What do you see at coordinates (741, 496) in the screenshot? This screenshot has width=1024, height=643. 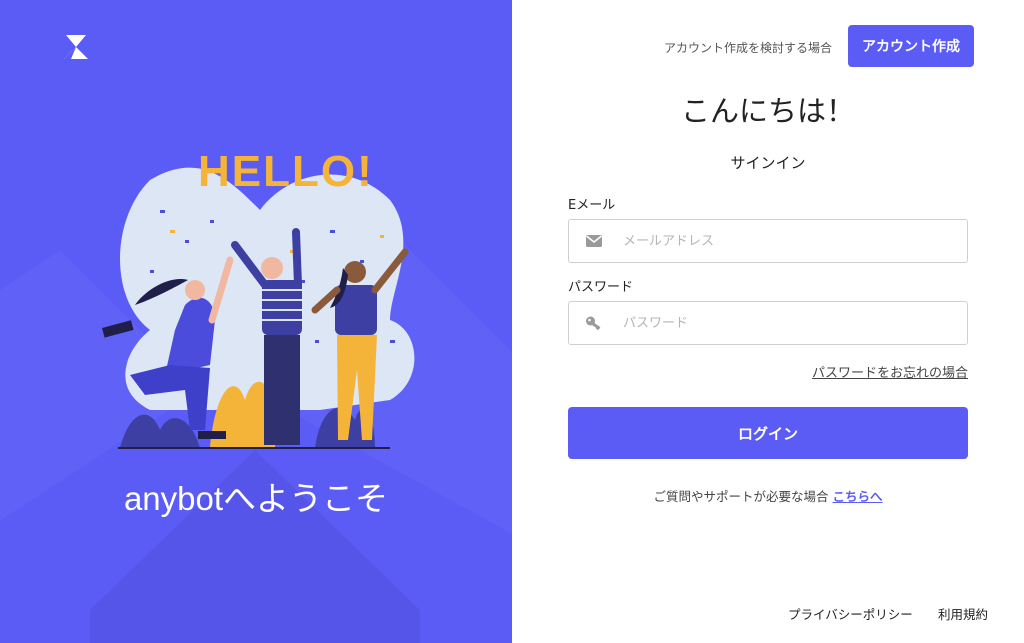 I see `help-prompt: ご質問やサポートが必要な場合` at bounding box center [741, 496].